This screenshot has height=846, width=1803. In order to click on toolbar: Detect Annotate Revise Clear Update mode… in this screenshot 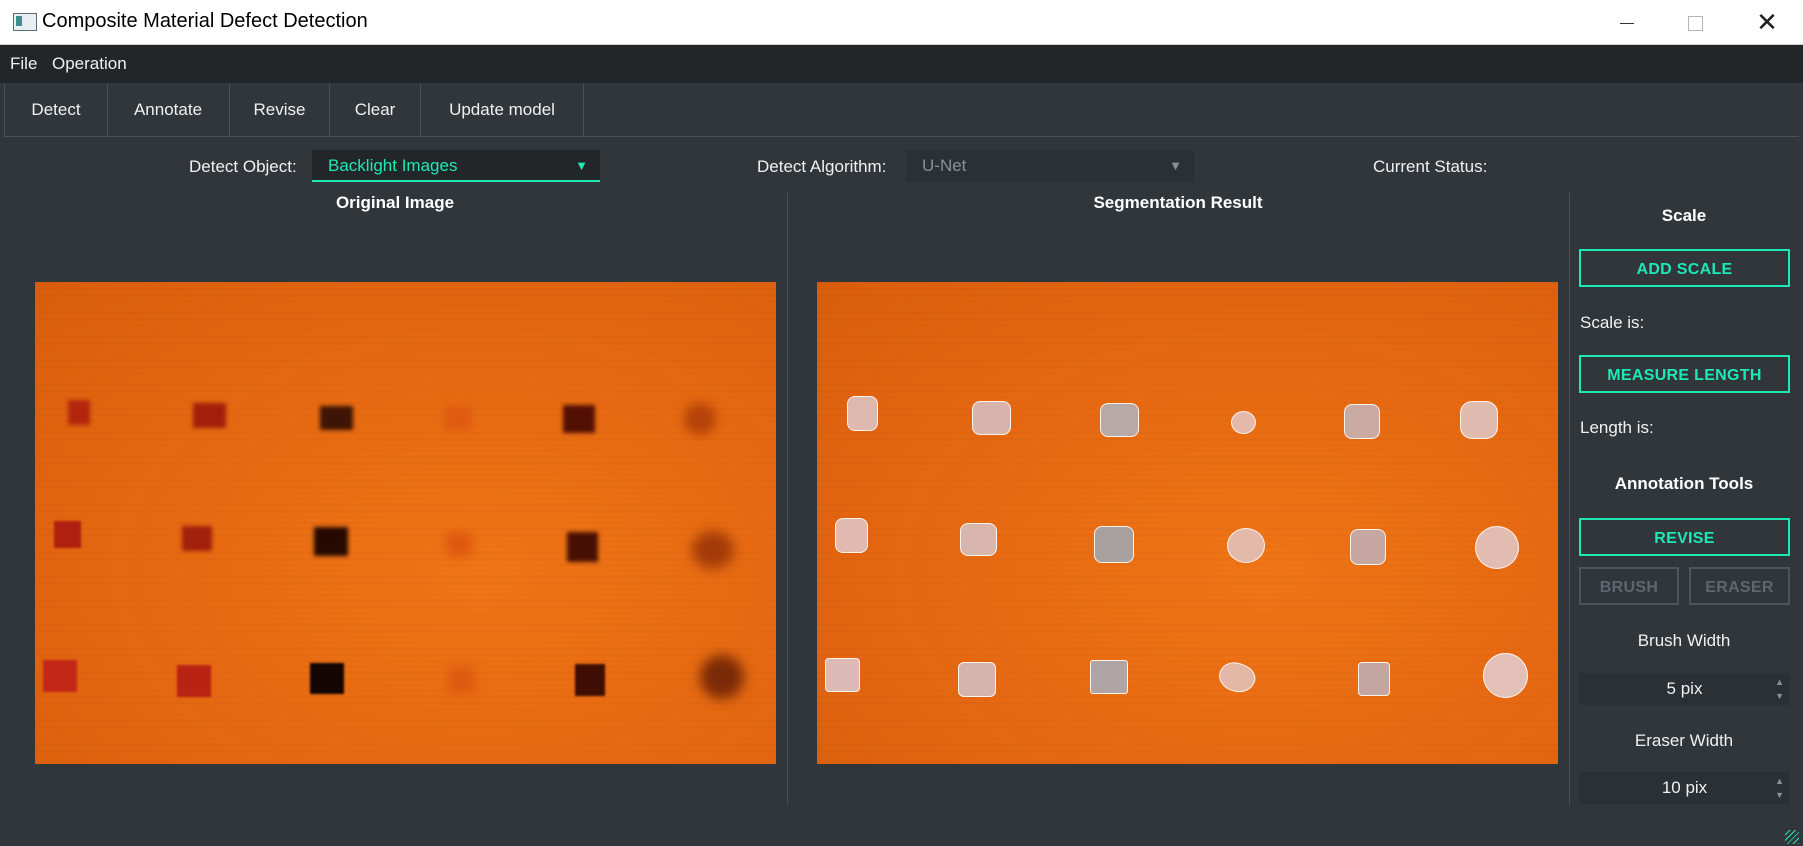, I will do `click(901, 110)`.